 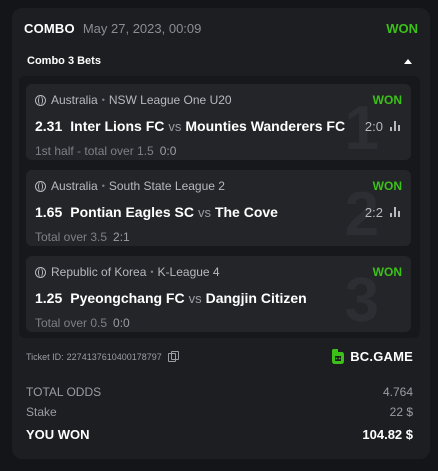 I want to click on combo-label: Combo 3 Bets, so click(x=64, y=61).